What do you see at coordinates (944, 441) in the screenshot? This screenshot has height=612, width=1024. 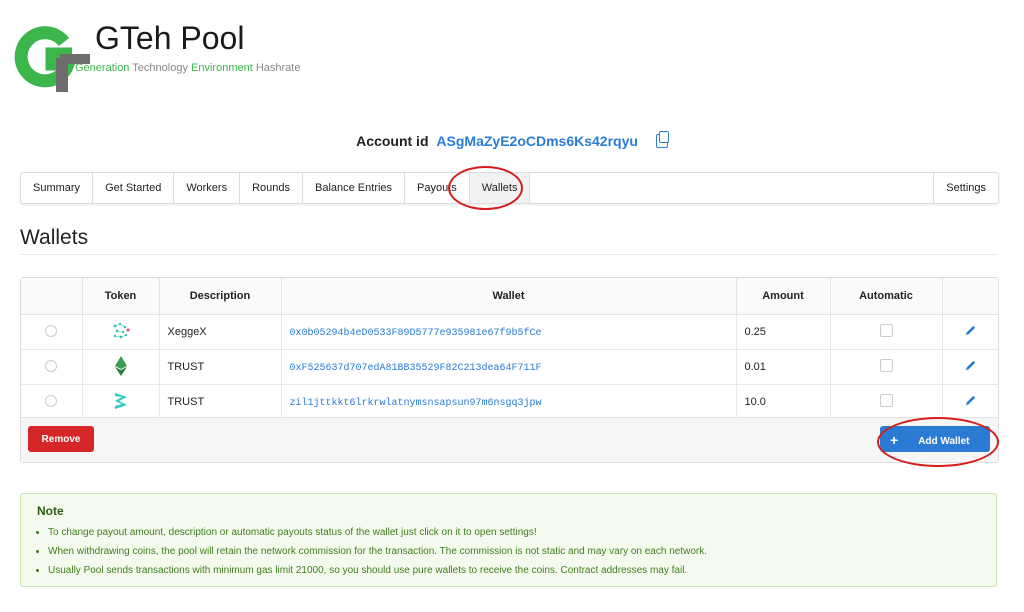 I see `add-wallet-label: Add Wallet` at bounding box center [944, 441].